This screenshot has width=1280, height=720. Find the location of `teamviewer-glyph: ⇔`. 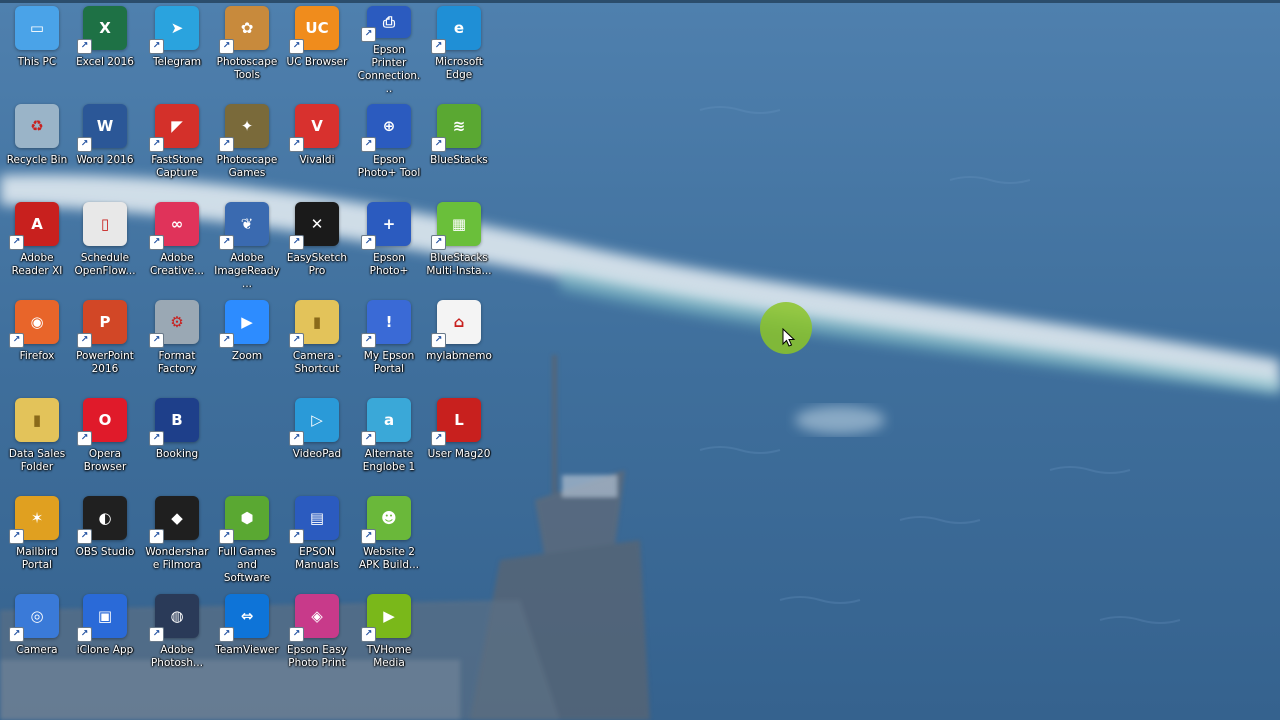

teamviewer-glyph: ⇔ is located at coordinates (247, 615).